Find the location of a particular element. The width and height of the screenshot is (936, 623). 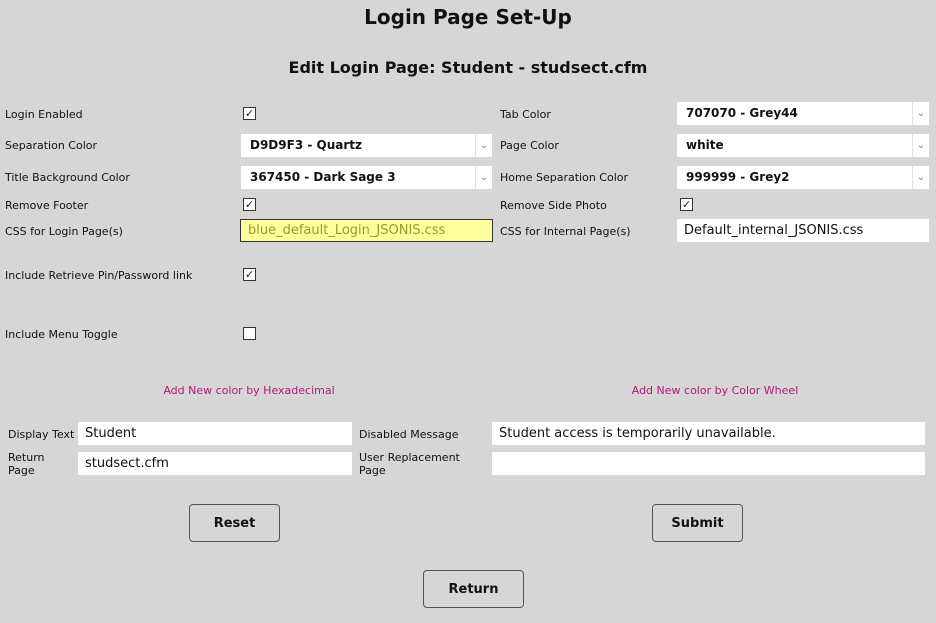

retrieve-pin-checkbox: ✓ is located at coordinates (249, 274).